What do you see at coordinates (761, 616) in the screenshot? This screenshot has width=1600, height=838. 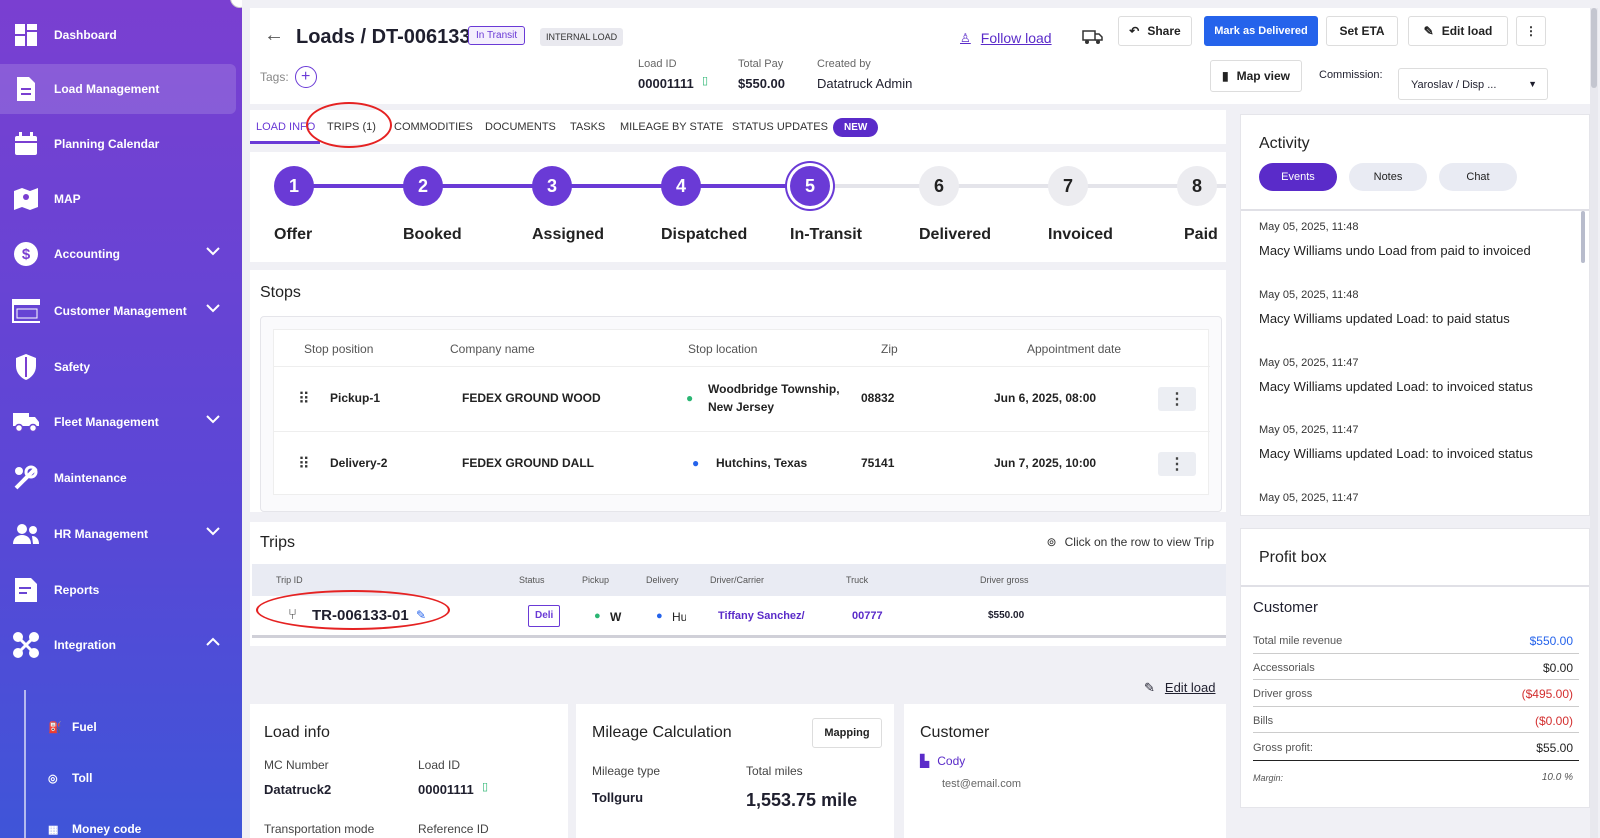 I see `driver-link: Tiffany Sanchez/` at bounding box center [761, 616].